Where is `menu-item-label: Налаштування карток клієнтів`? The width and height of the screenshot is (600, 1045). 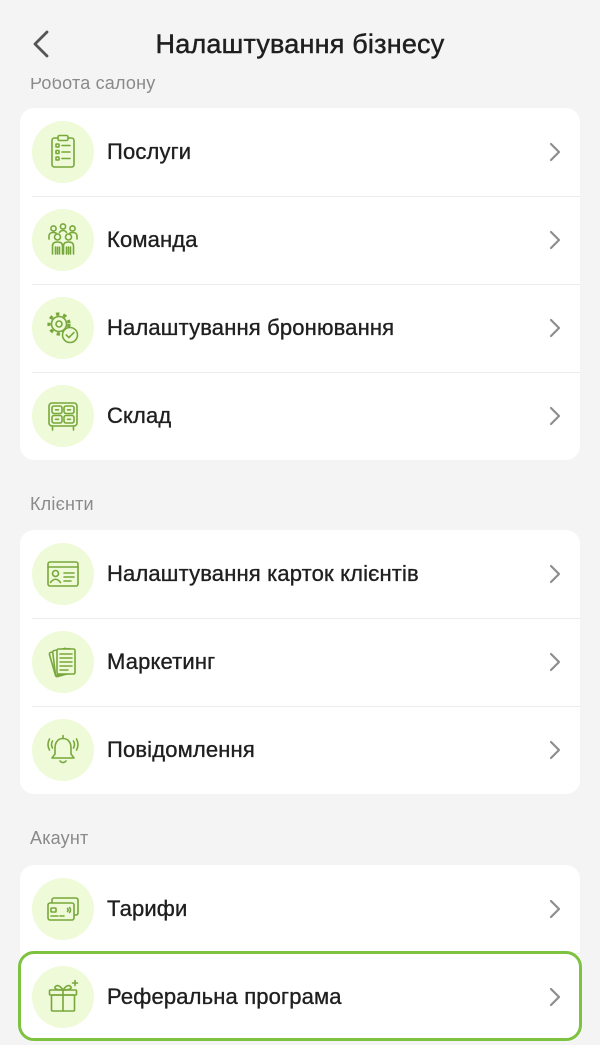
menu-item-label: Налаштування карток клієнтів is located at coordinates (263, 573).